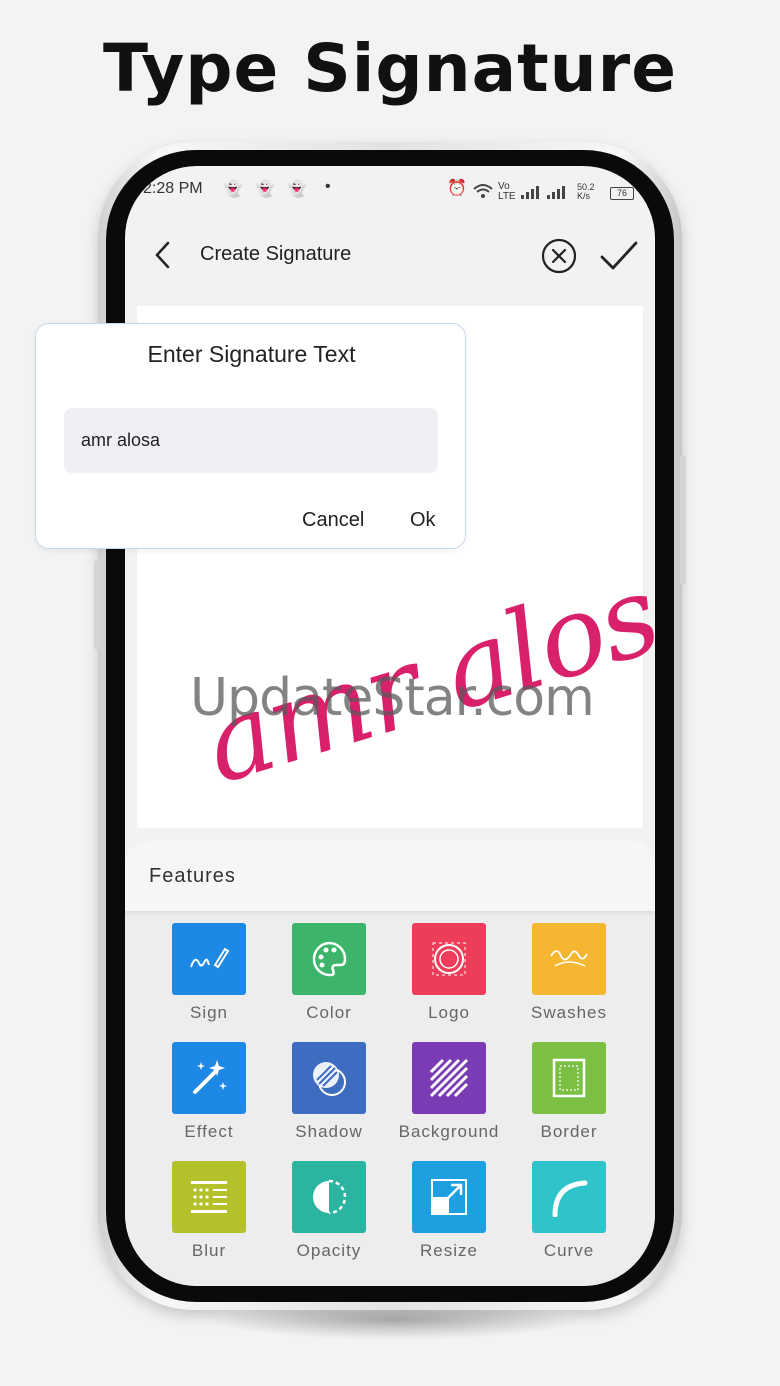 This screenshot has height=1386, width=780. What do you see at coordinates (449, 959) in the screenshot?
I see `logo-badge-icon` at bounding box center [449, 959].